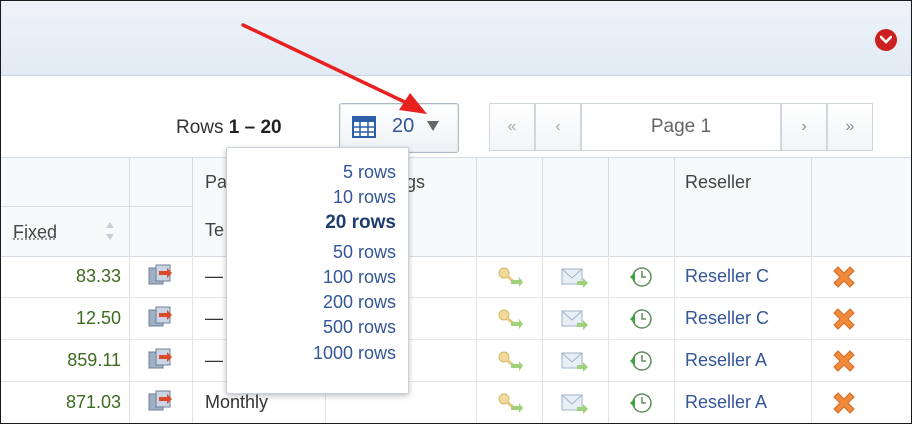 This screenshot has height=424, width=912. I want to click on annotation-arrow-icon, so click(334, 68).